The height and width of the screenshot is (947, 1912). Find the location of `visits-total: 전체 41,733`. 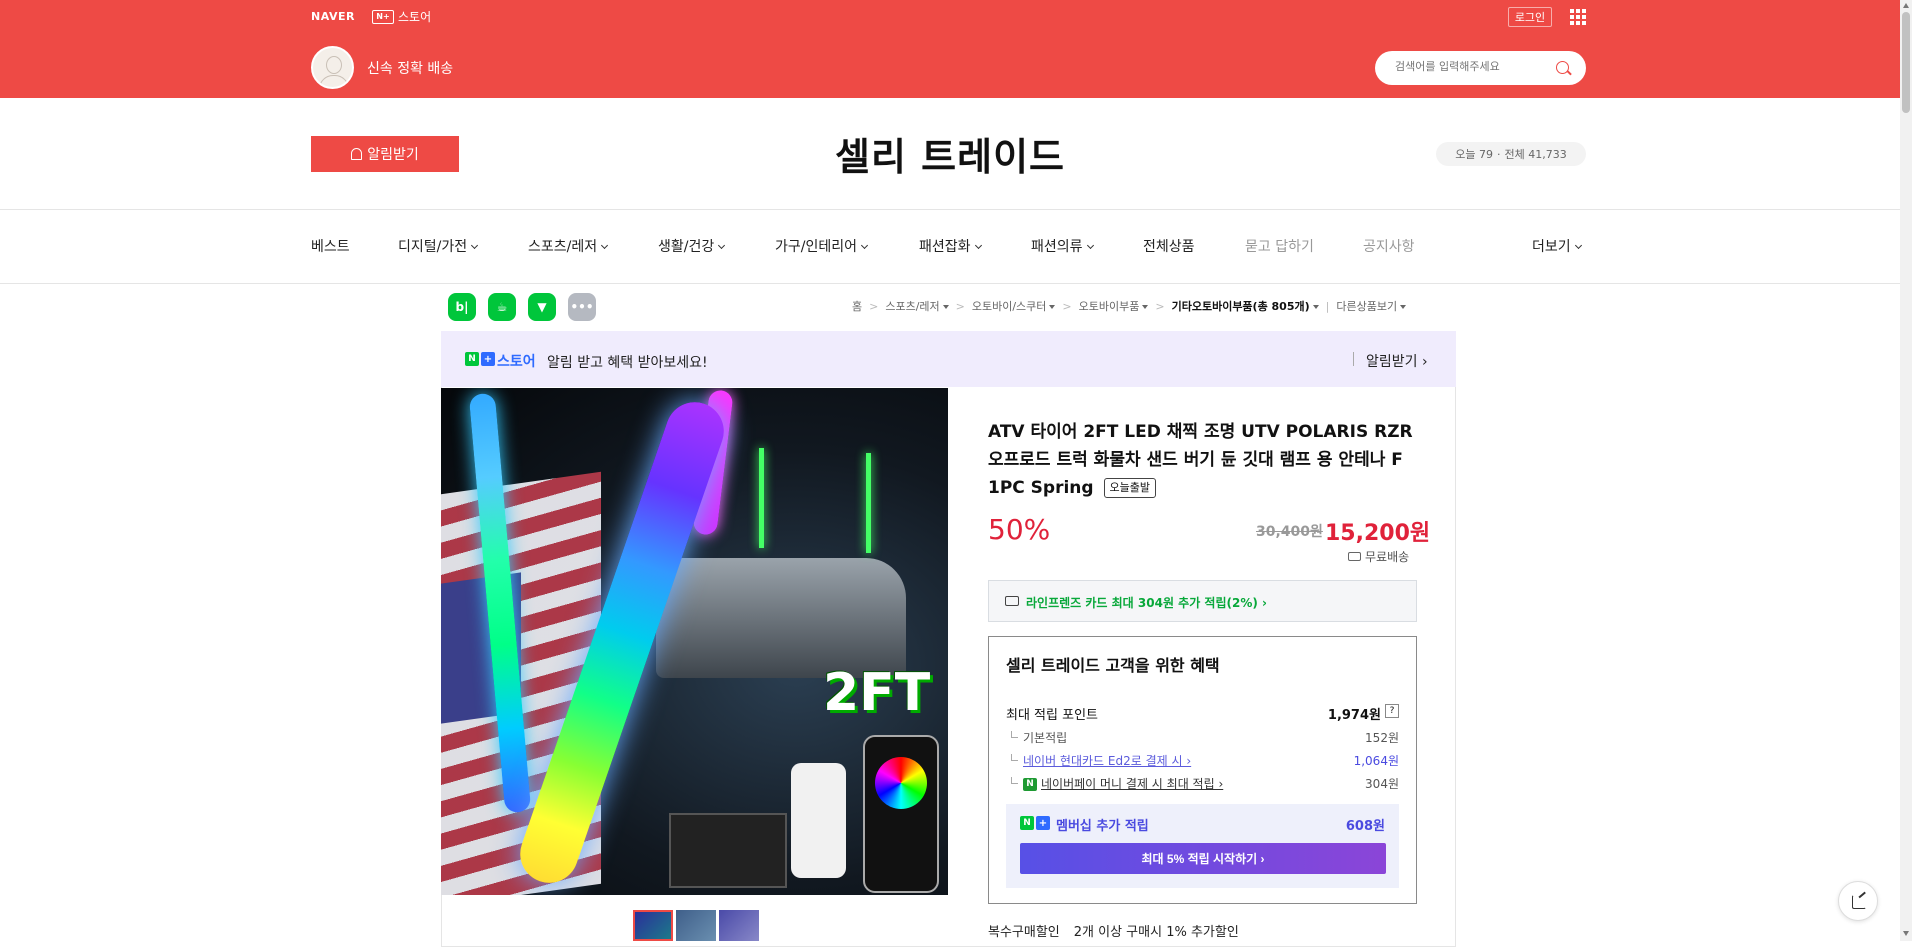

visits-total: 전체 41,733 is located at coordinates (1535, 154).